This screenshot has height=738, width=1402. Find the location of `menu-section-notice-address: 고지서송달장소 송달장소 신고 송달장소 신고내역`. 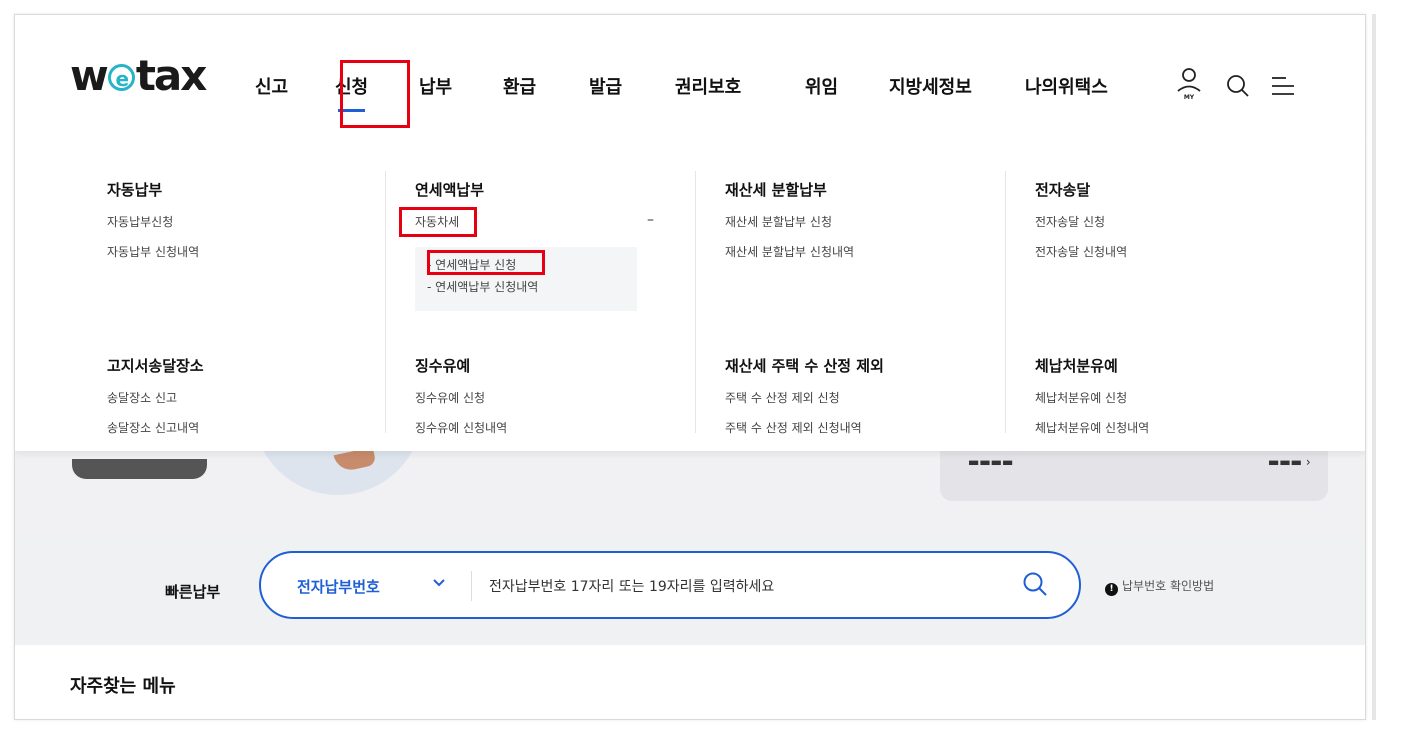

menu-section-notice-address: 고지서송달장소 송달장소 신고 송달장소 신고내역 is located at coordinates (155, 395).